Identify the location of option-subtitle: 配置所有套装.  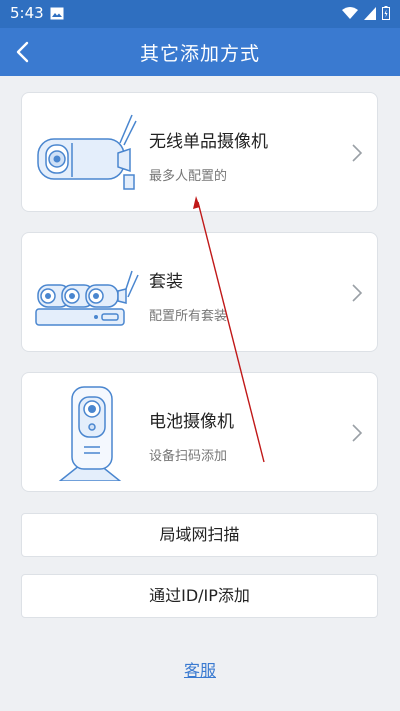
(188, 316).